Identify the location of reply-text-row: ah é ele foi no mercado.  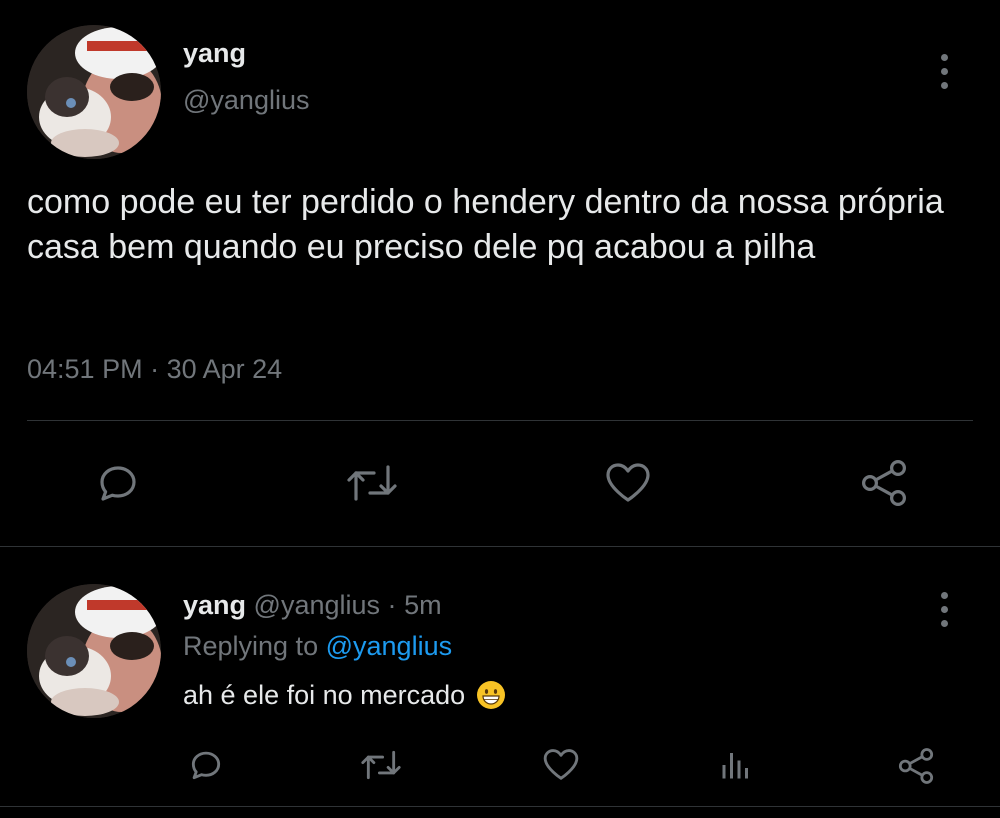
(344, 695).